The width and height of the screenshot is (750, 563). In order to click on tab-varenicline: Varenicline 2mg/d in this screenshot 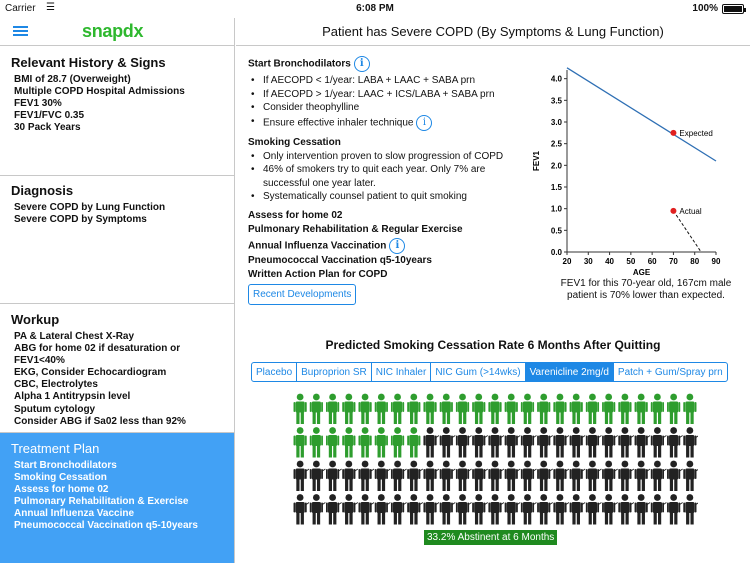, I will do `click(569, 372)`.